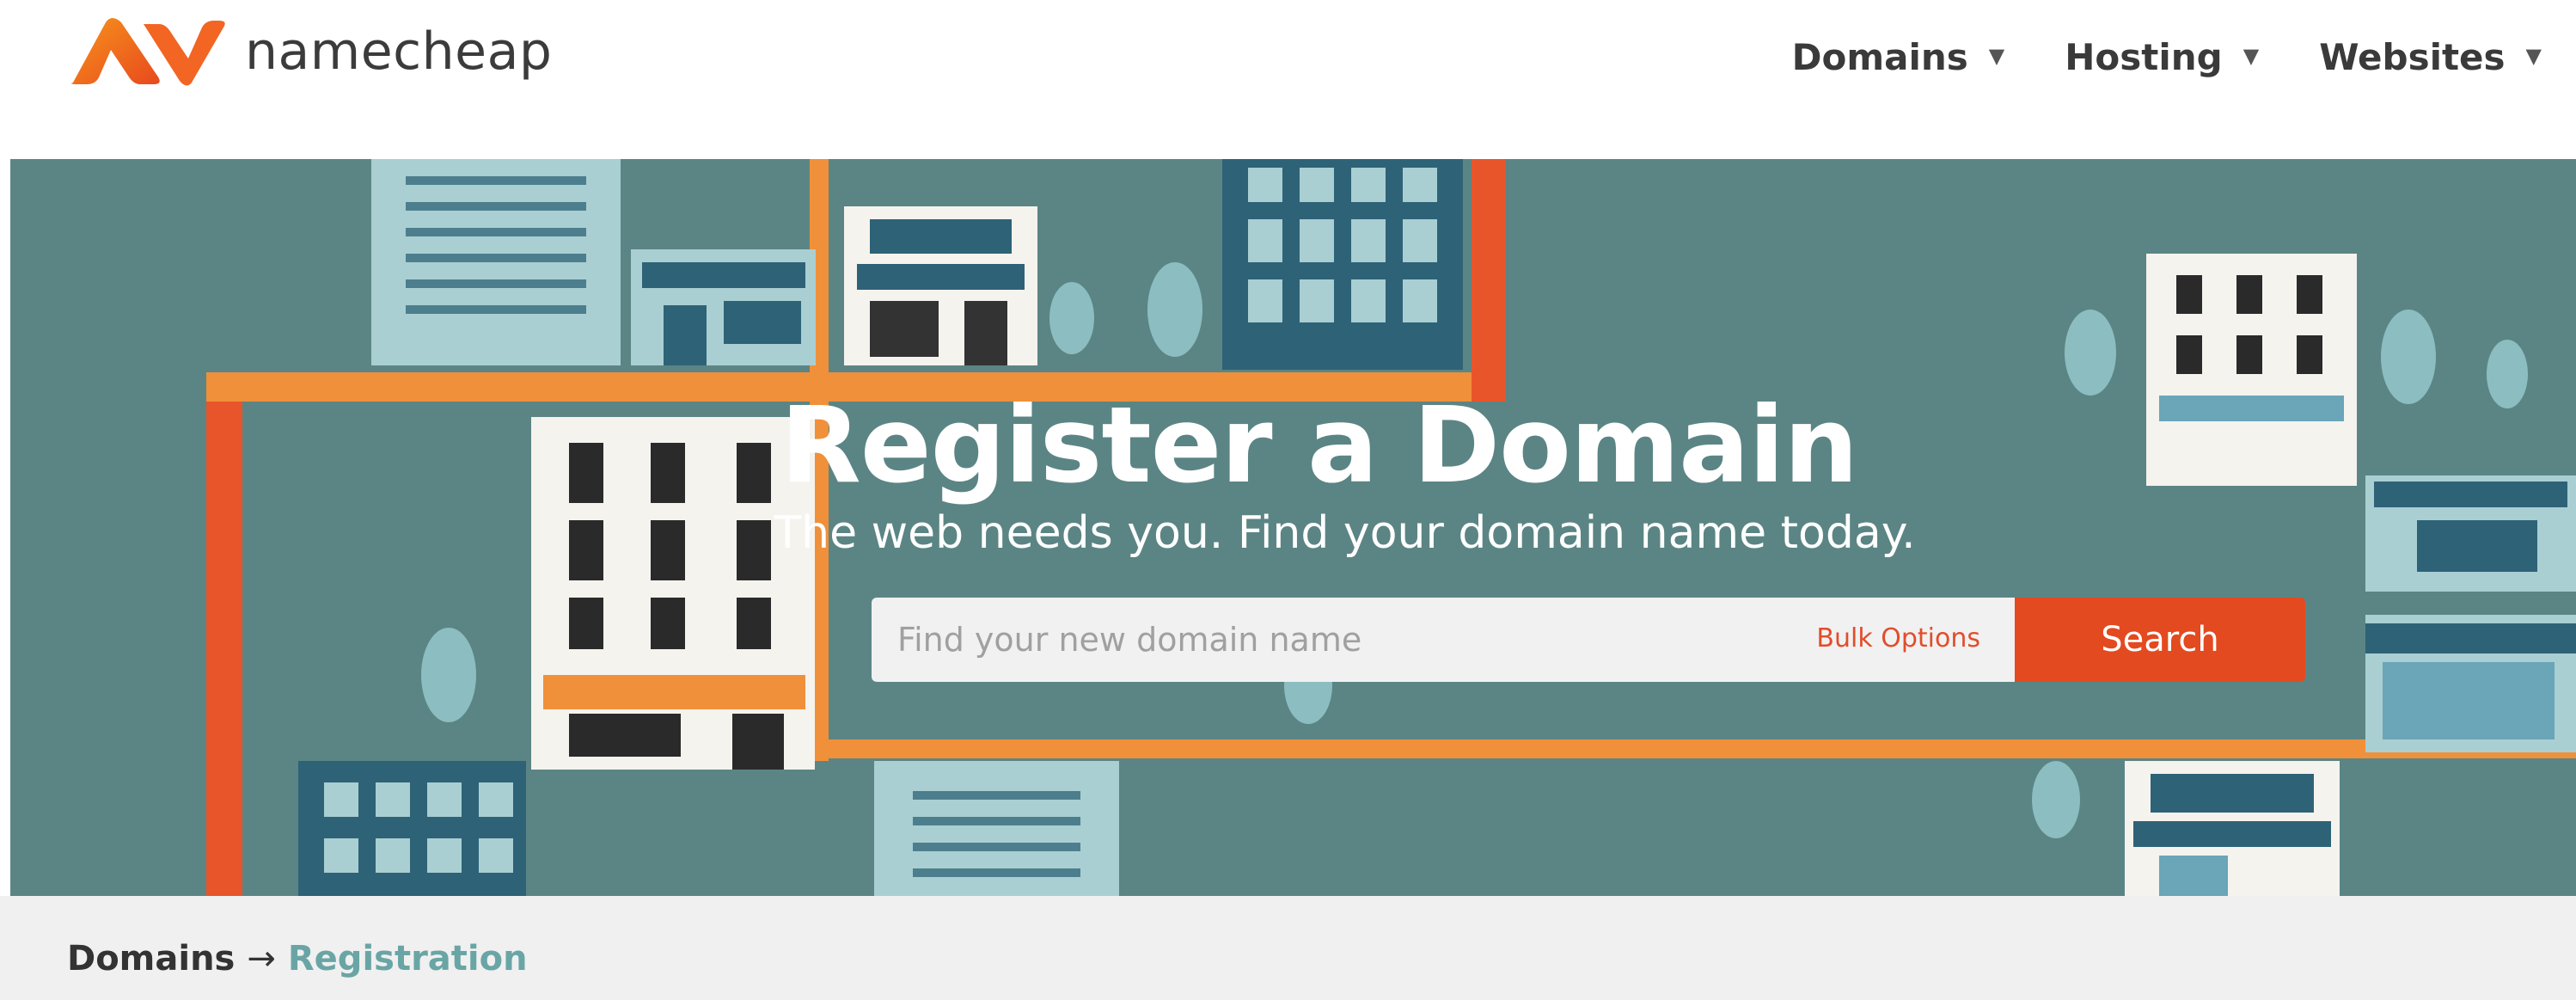  I want to click on nav-websites-label: Websites, so click(2412, 57).